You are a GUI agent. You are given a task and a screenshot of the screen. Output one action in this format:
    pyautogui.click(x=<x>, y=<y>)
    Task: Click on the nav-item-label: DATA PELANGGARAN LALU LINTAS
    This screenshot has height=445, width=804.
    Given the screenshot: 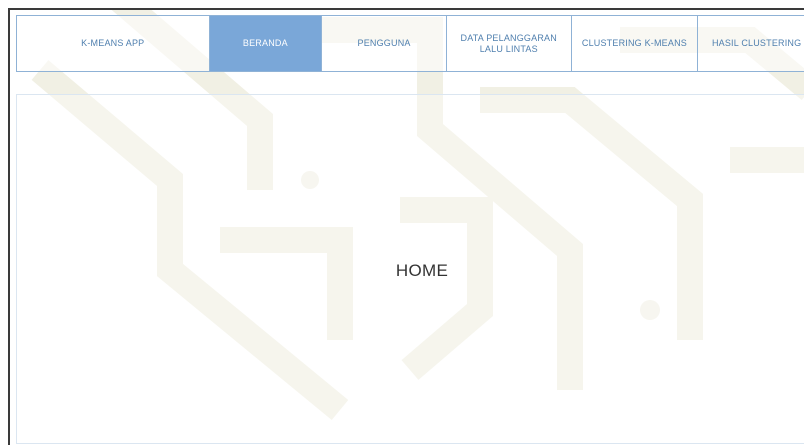 What is the action you would take?
    pyautogui.click(x=508, y=43)
    